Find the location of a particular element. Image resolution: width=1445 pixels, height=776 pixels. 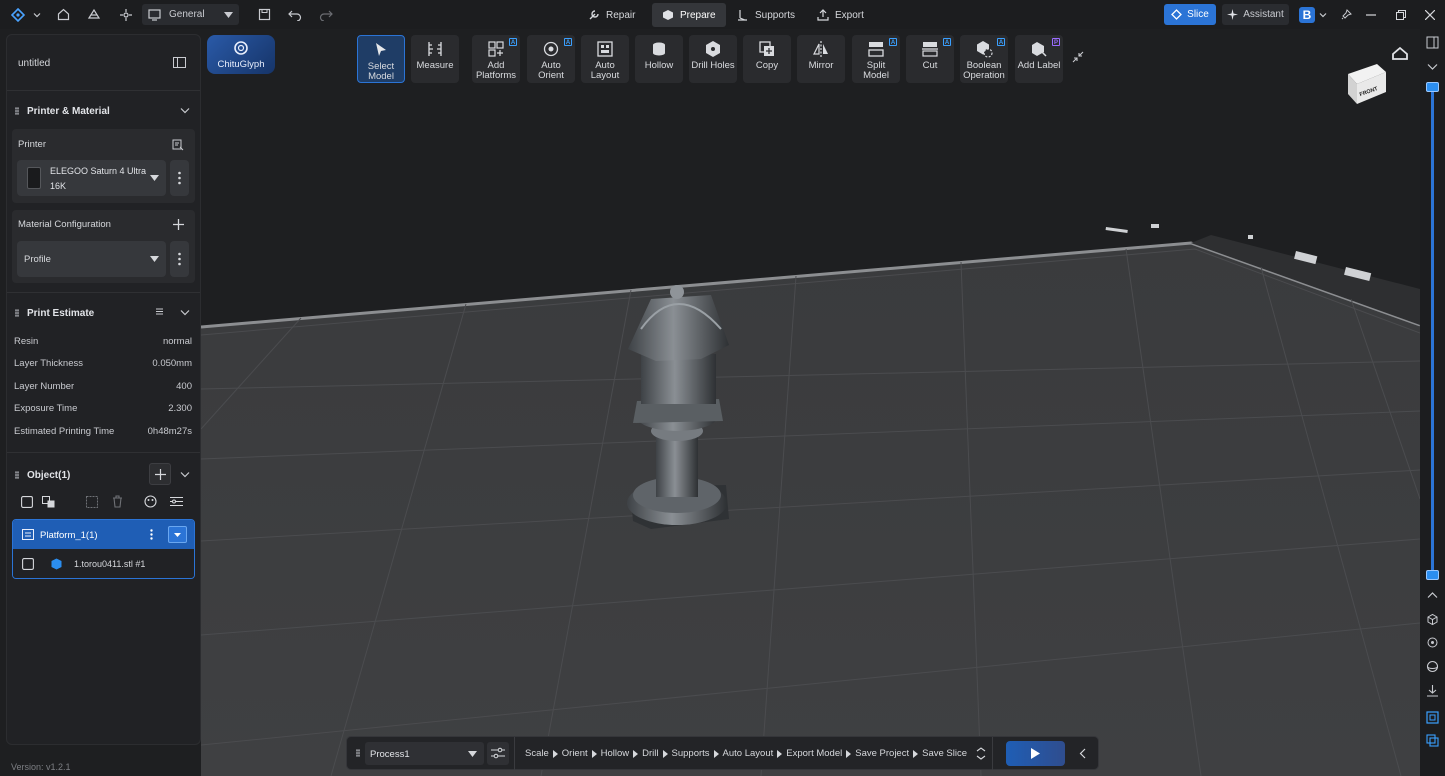

redo-button is located at coordinates (326, 14).